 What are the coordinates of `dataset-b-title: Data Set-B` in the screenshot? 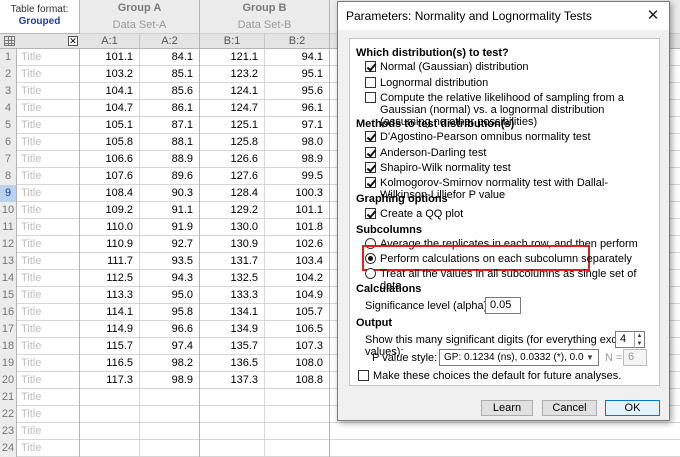 It's located at (265, 25).